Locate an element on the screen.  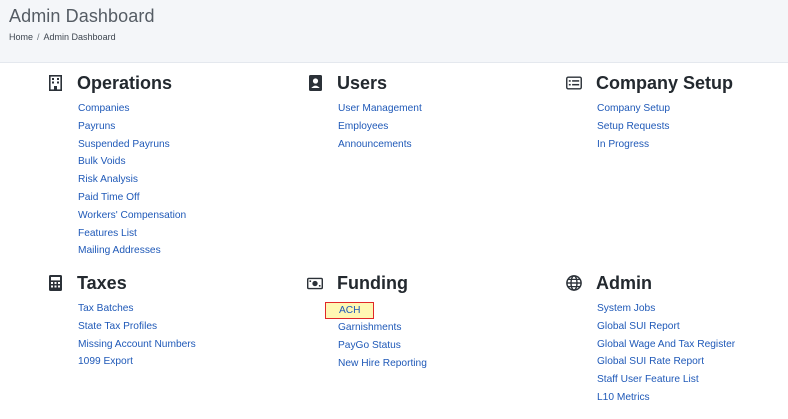
link-tax-batches: Tax Batches is located at coordinates (172, 309).